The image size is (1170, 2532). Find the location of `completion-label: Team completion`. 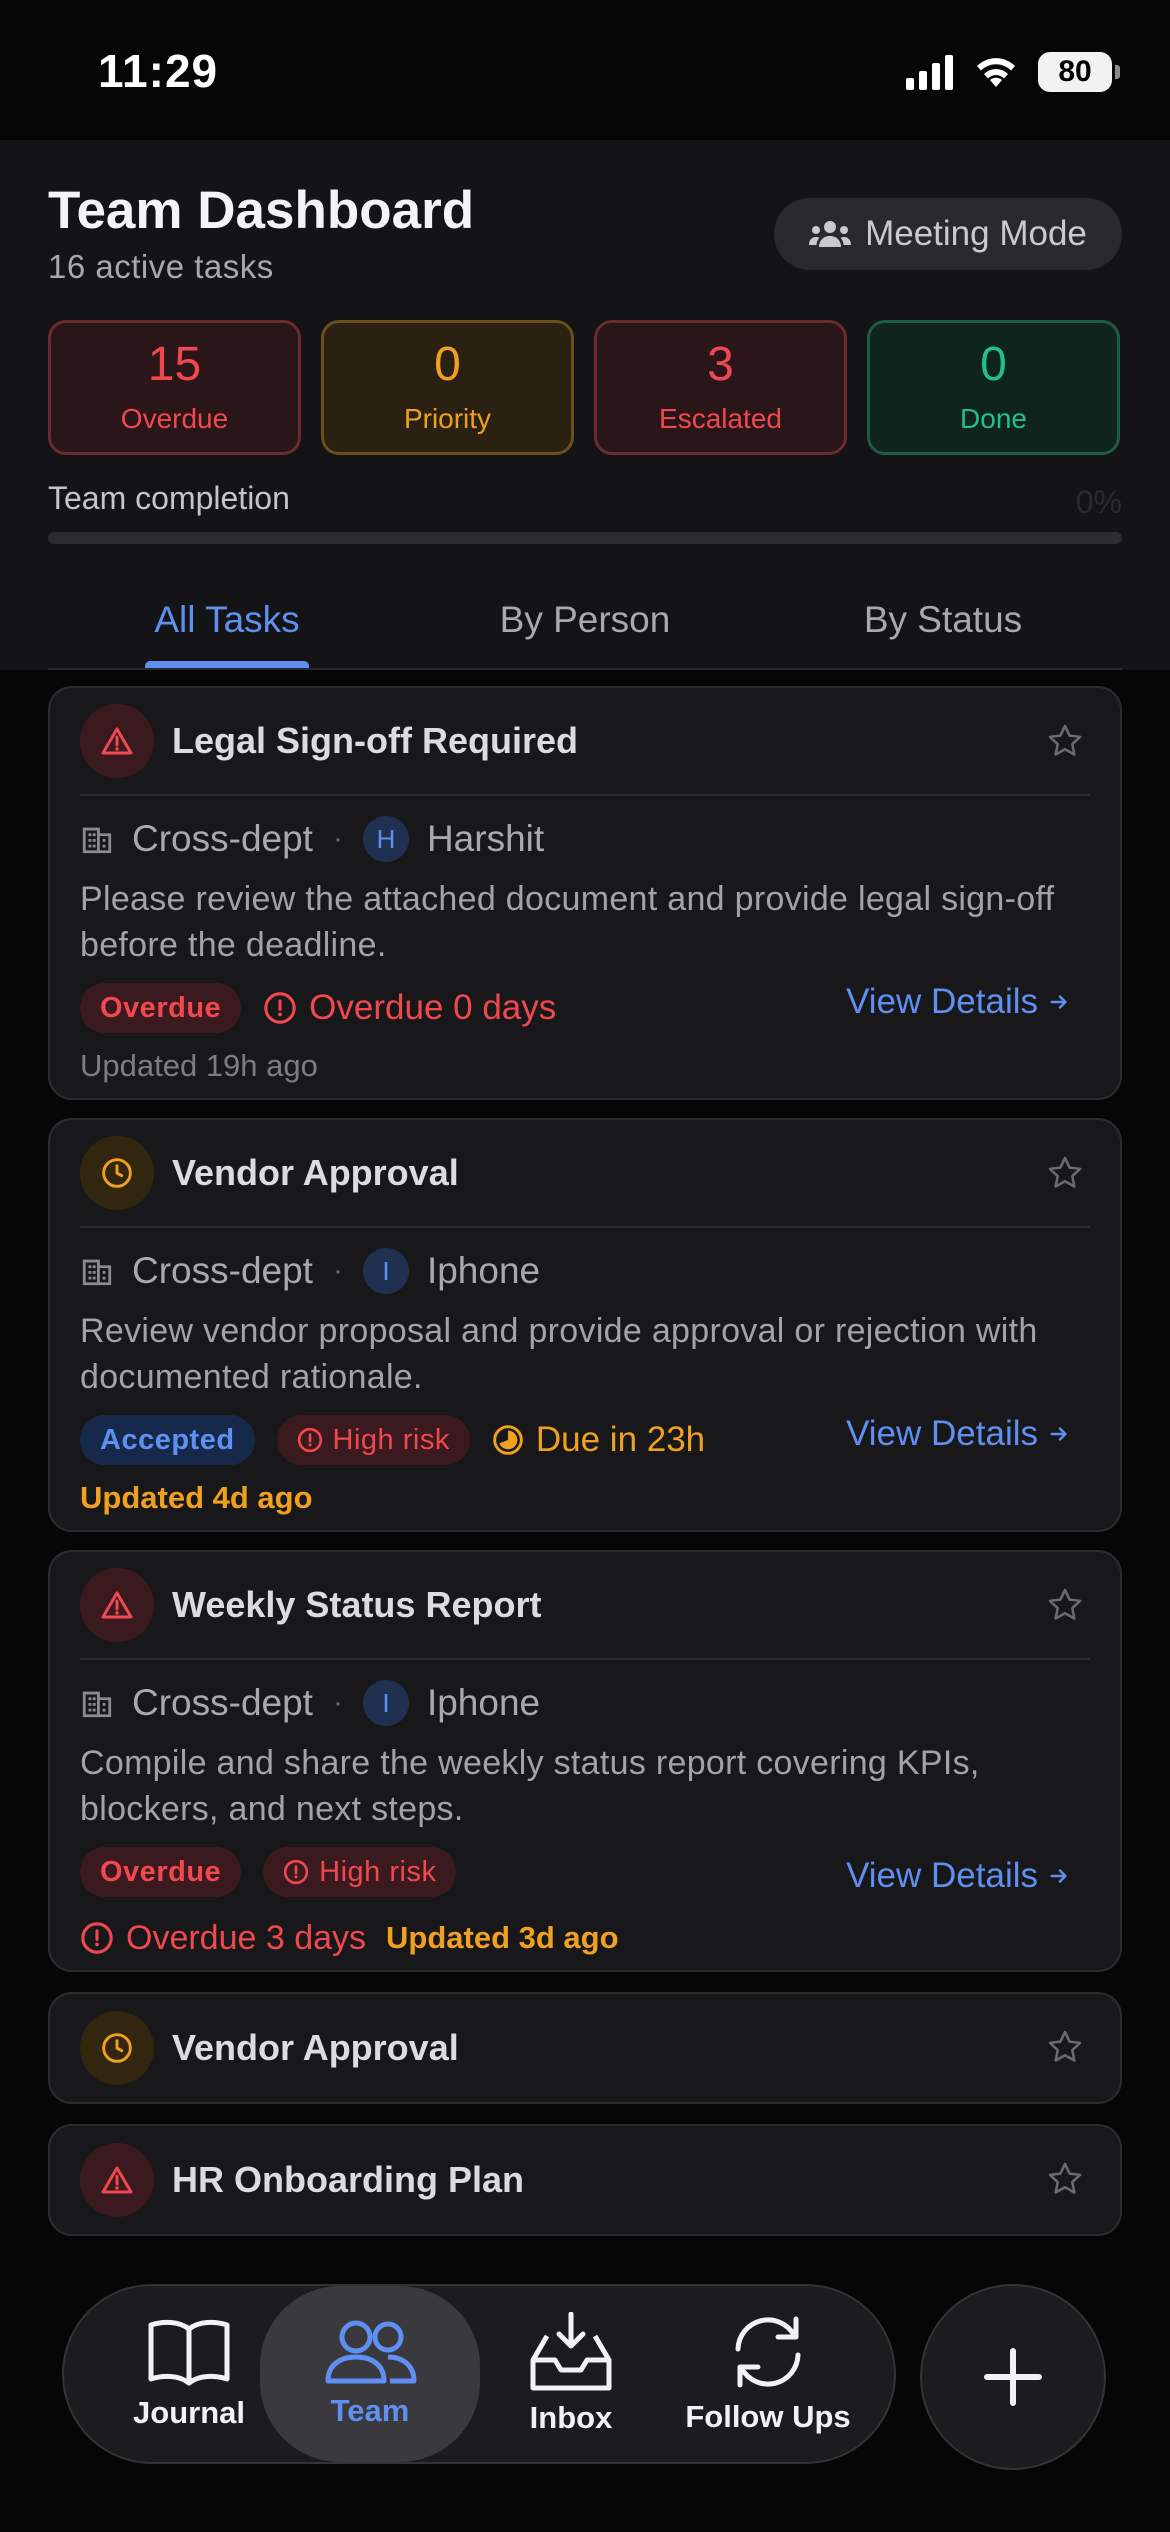

completion-label: Team completion is located at coordinates (169, 498).